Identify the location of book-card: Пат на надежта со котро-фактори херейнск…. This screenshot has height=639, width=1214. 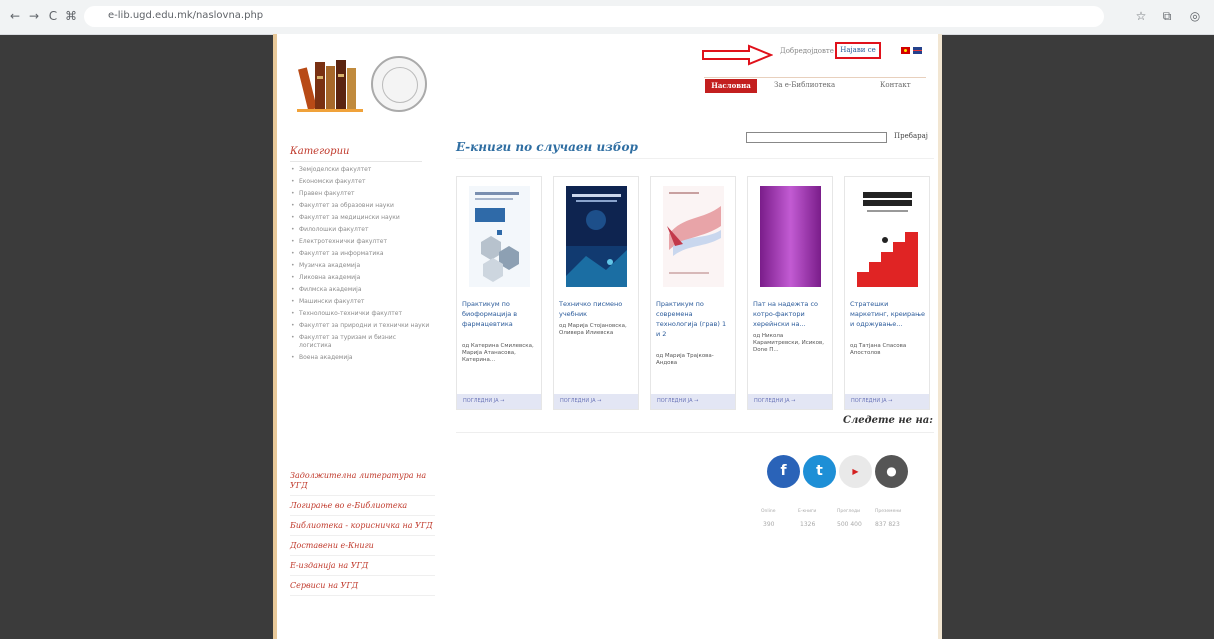
(790, 293).